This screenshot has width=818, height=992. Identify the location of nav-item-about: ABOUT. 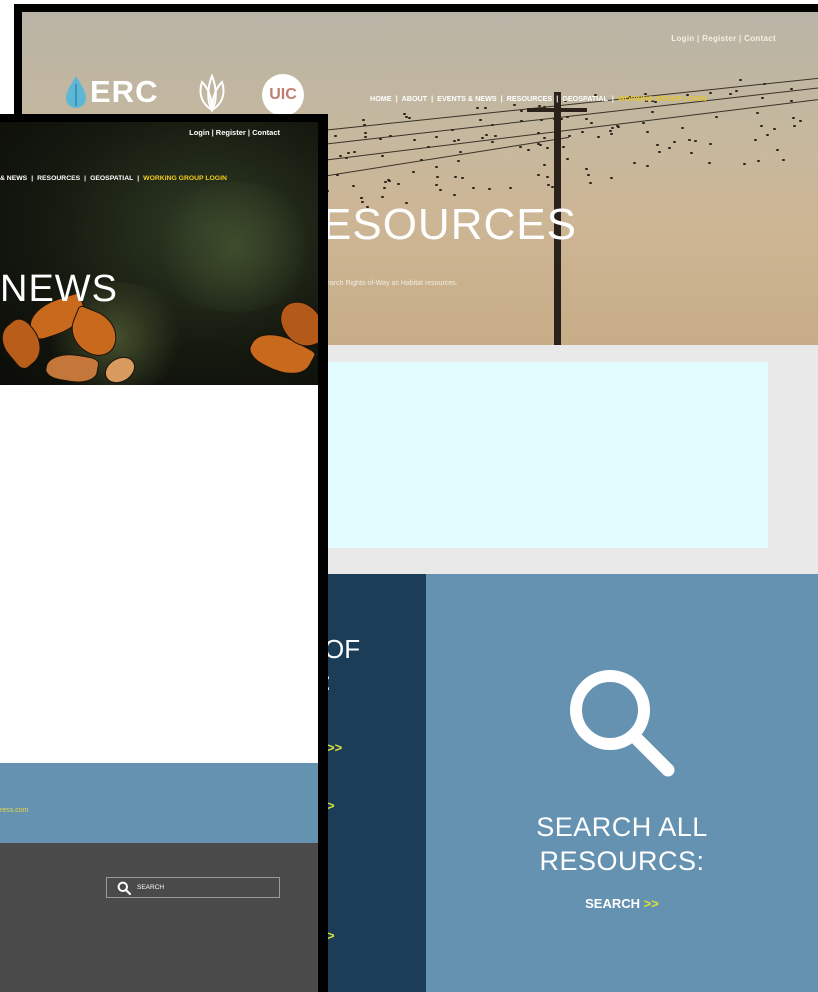
(415, 98).